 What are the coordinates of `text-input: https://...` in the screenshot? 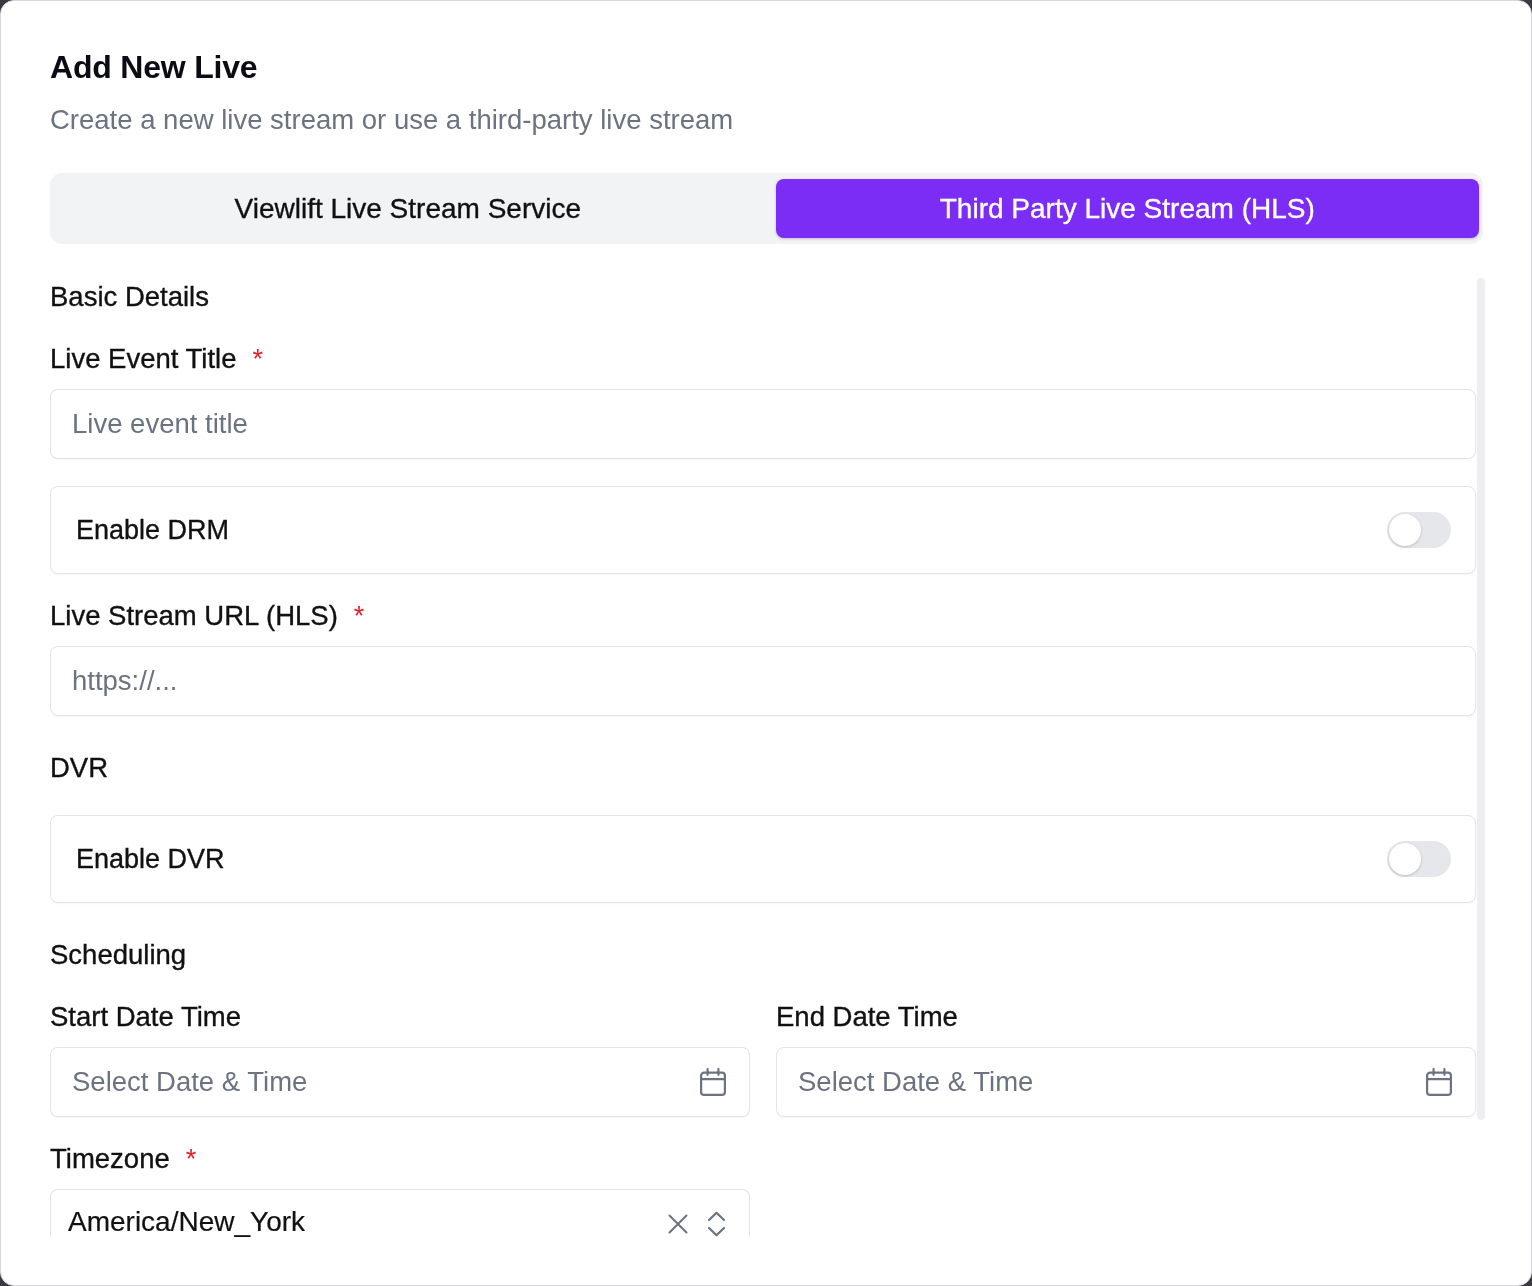 It's located at (763, 681).